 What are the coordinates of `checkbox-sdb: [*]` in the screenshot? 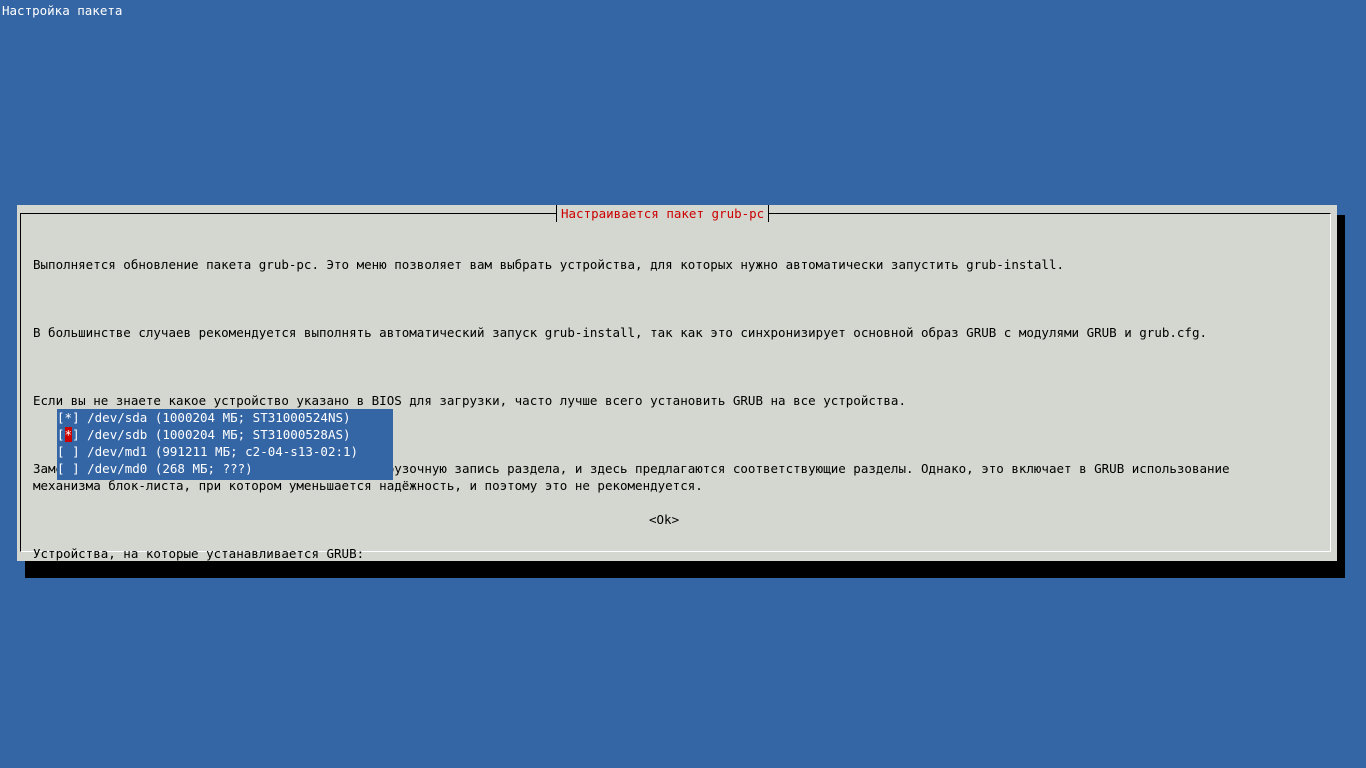 It's located at (68, 434).